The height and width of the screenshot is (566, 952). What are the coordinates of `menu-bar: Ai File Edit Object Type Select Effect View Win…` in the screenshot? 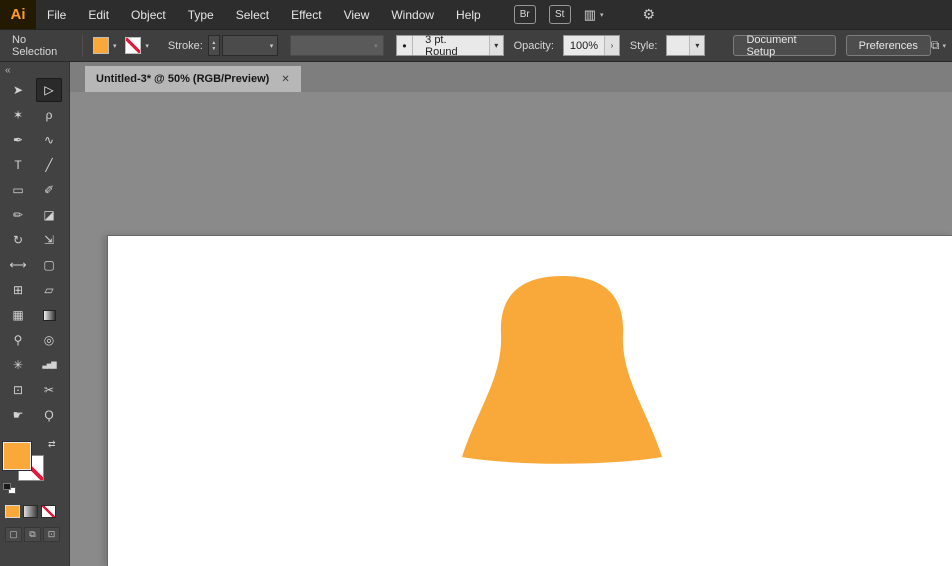 It's located at (476, 14).